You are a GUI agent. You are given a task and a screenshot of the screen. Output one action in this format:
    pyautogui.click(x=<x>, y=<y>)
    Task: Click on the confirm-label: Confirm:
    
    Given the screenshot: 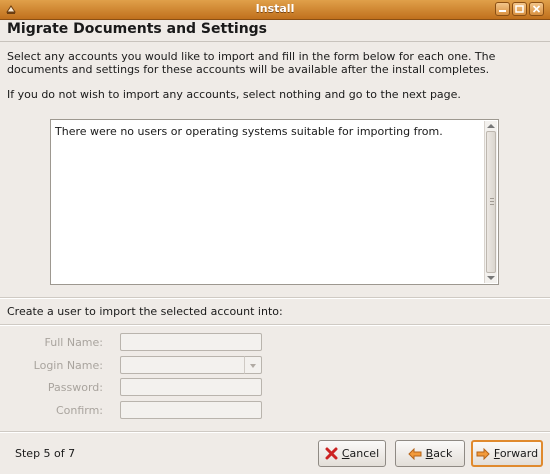 What is the action you would take?
    pyautogui.click(x=79, y=410)
    